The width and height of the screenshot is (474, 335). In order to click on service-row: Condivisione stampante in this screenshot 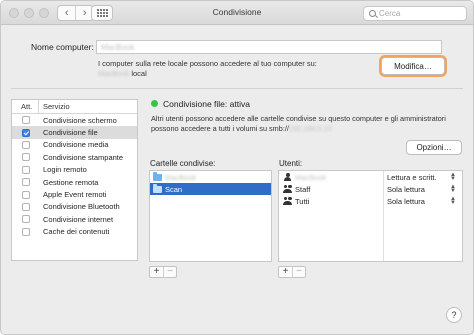, I will do `click(74, 157)`.